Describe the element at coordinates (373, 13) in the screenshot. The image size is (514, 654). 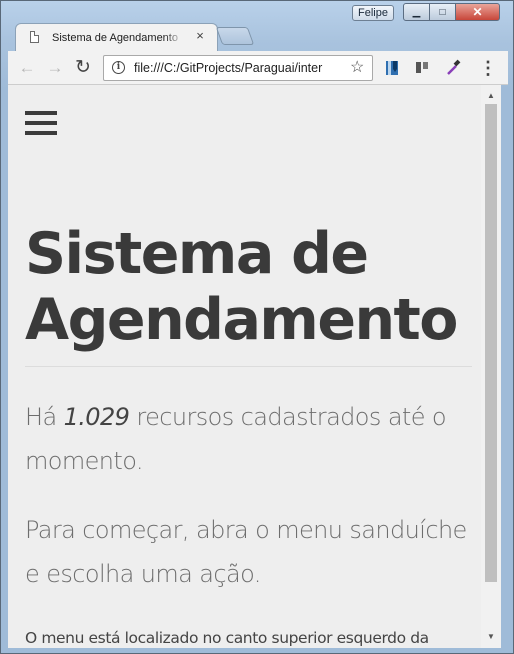
I see `profile-button: Felipe` at that location.